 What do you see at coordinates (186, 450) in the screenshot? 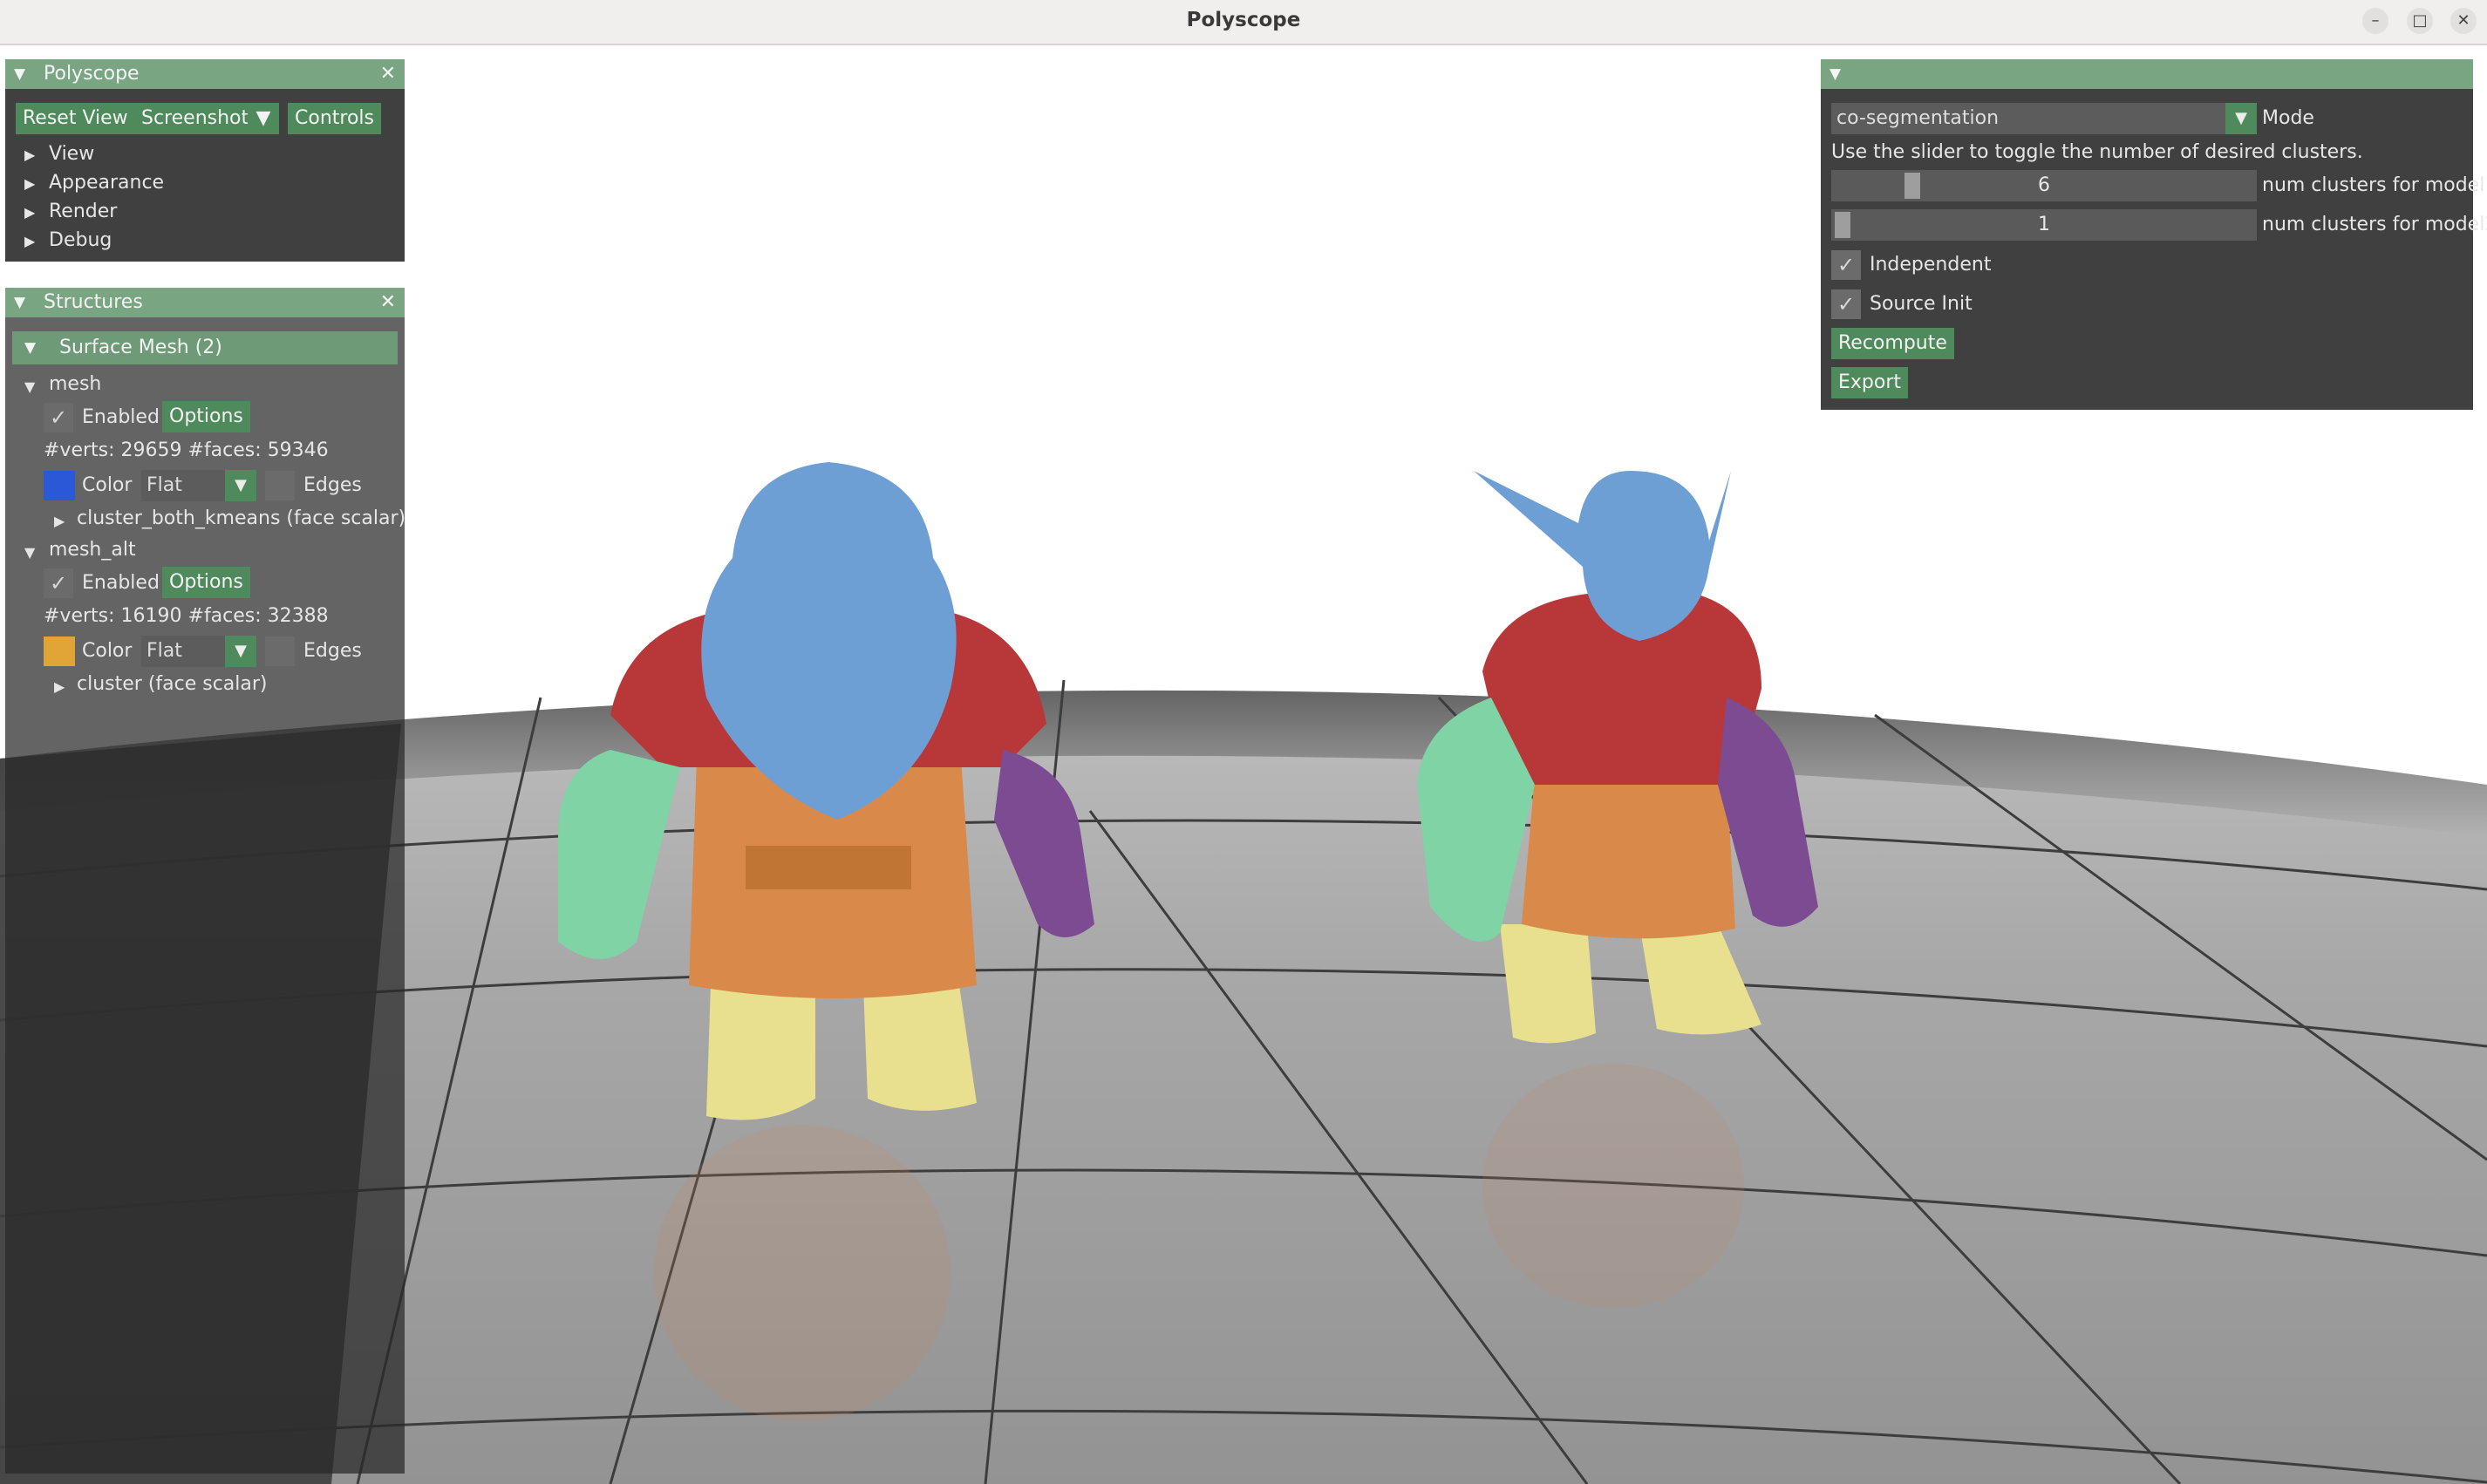
I see `mesh-stats: #verts: 29659 #faces: 59346` at bounding box center [186, 450].